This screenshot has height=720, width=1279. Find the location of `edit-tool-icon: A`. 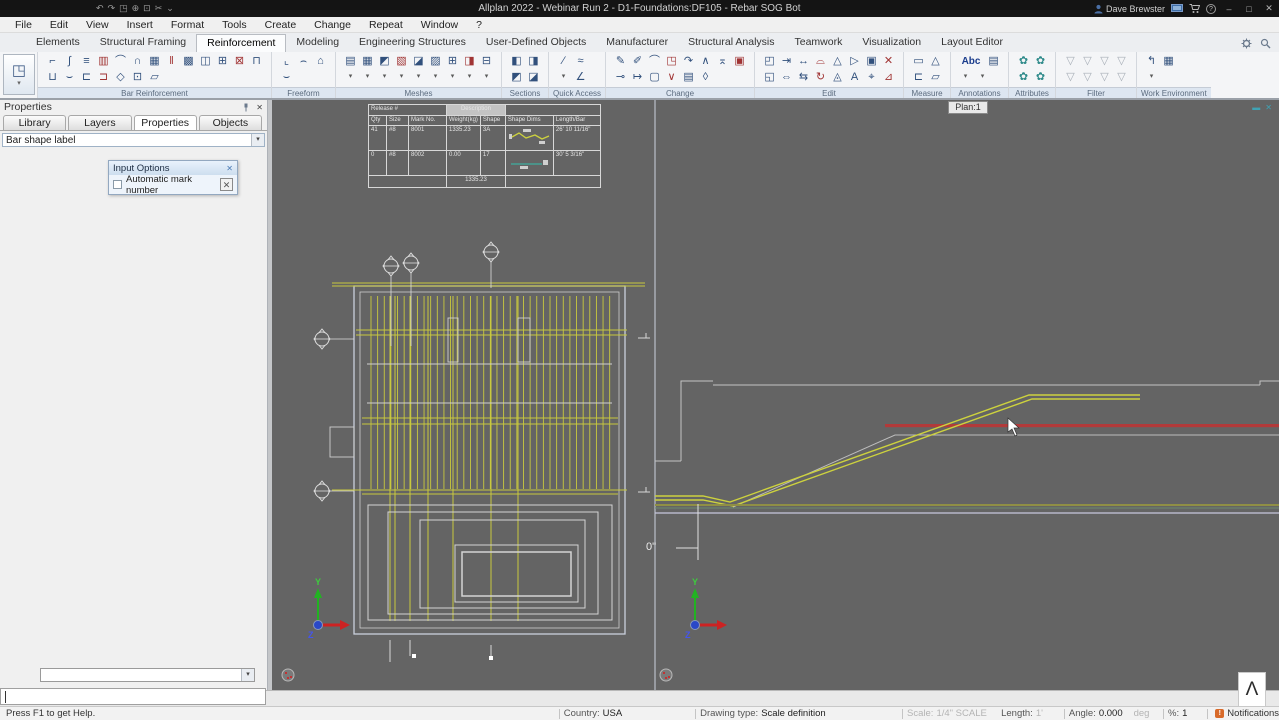

edit-tool-icon: A is located at coordinates (854, 77).